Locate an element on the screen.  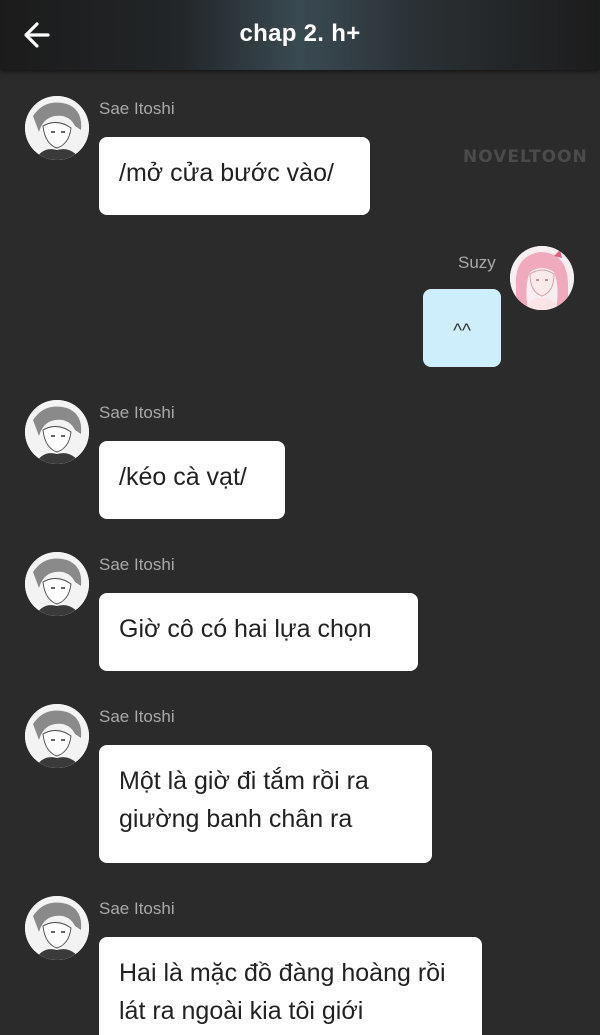
header-bar: chap 2. h+ is located at coordinates (300, 35).